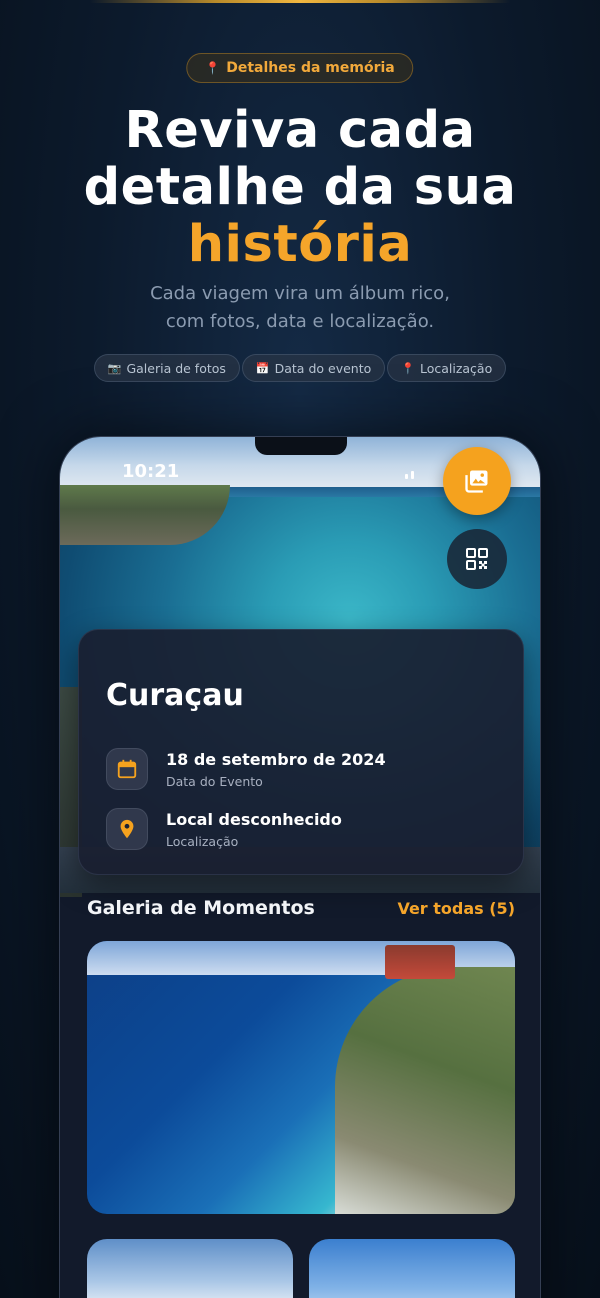  I want to click on headline-line-1: Reviva cada, so click(300, 130).